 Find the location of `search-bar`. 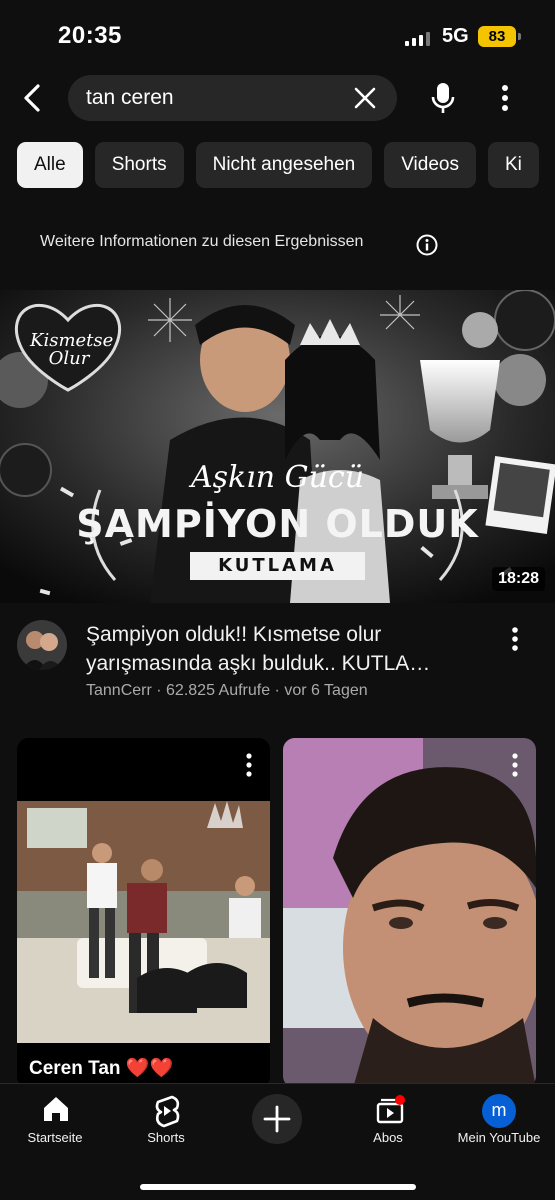

search-bar is located at coordinates (232, 98).